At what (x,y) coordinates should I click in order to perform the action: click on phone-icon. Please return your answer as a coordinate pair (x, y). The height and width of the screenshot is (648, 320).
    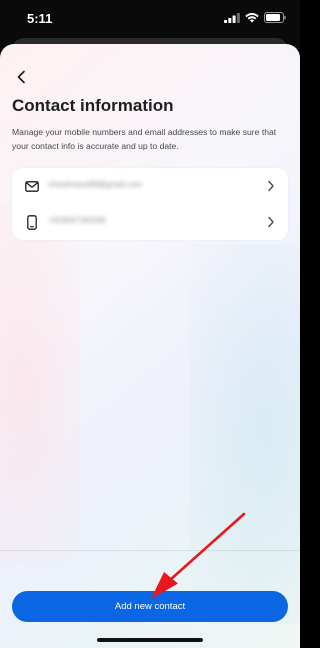
    Looking at the image, I should click on (32, 222).